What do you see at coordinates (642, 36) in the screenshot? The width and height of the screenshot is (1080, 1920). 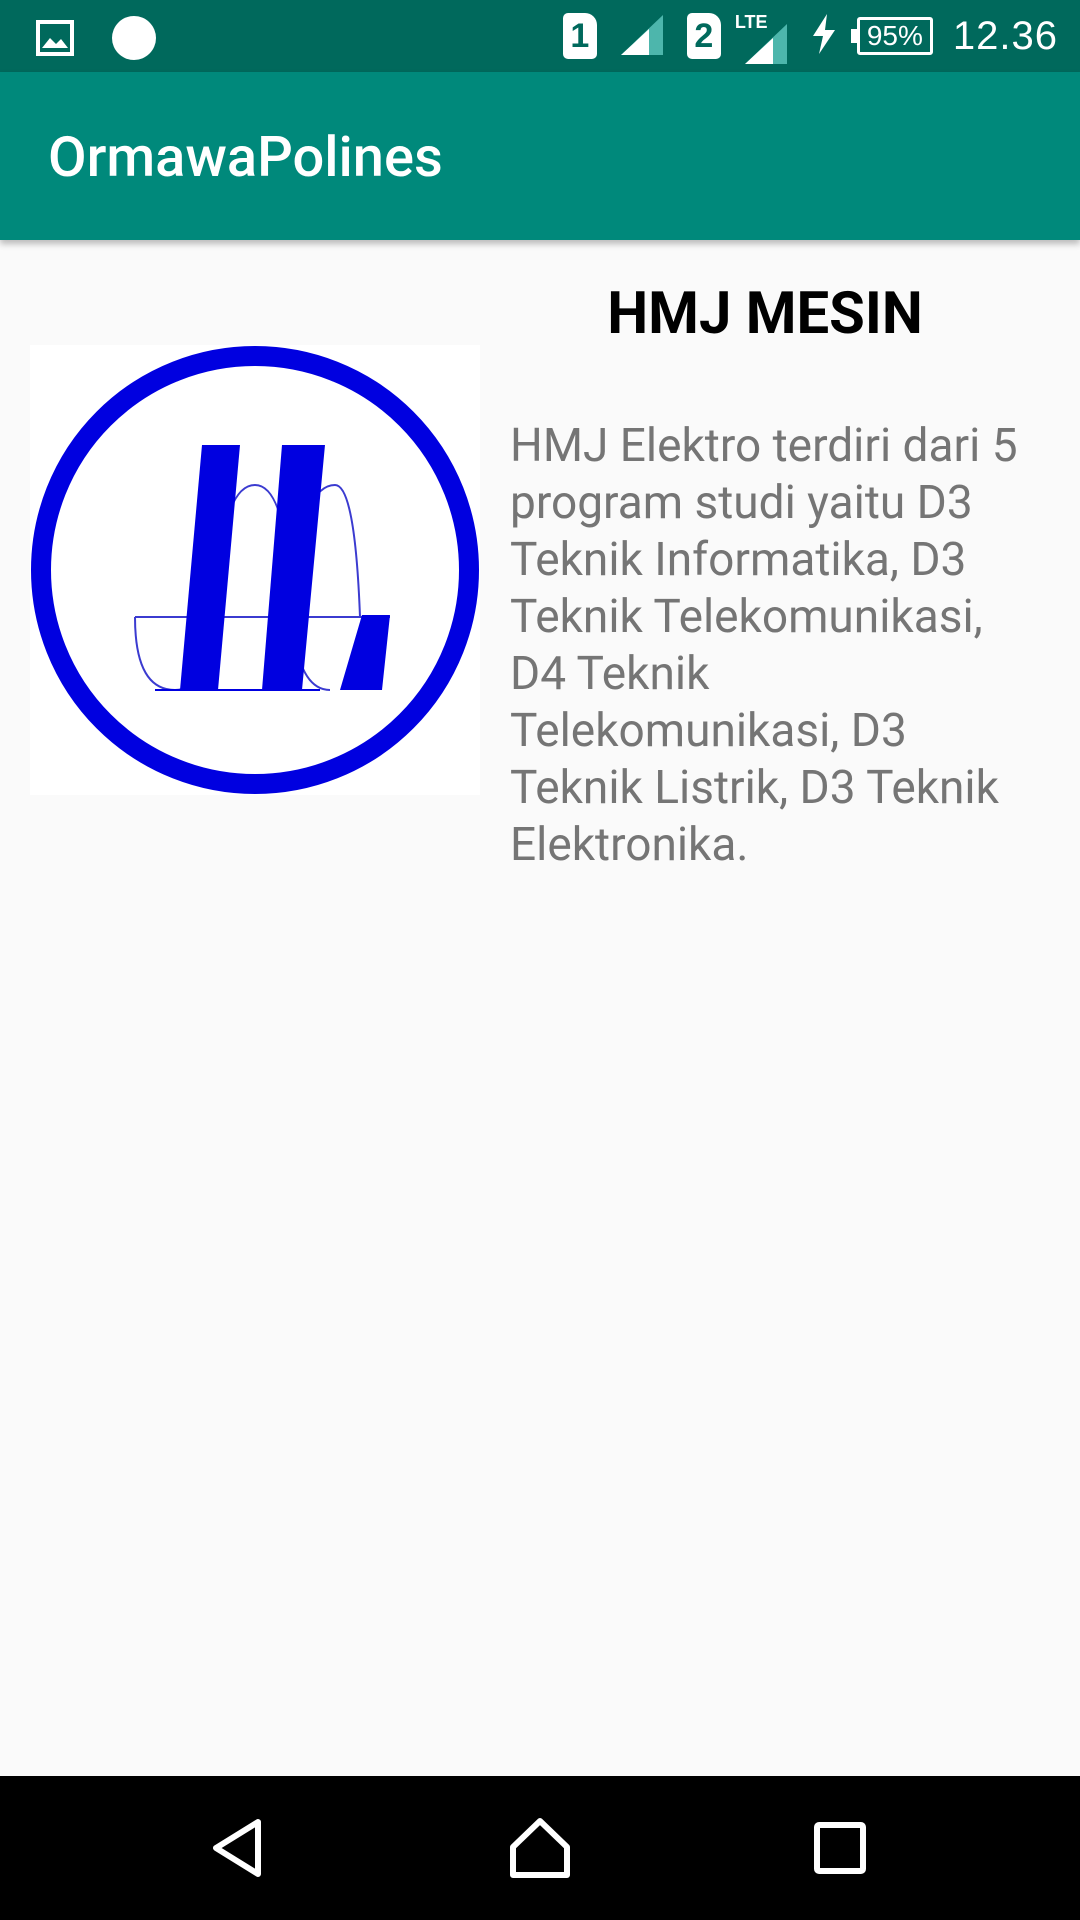 I see `signal-icon` at bounding box center [642, 36].